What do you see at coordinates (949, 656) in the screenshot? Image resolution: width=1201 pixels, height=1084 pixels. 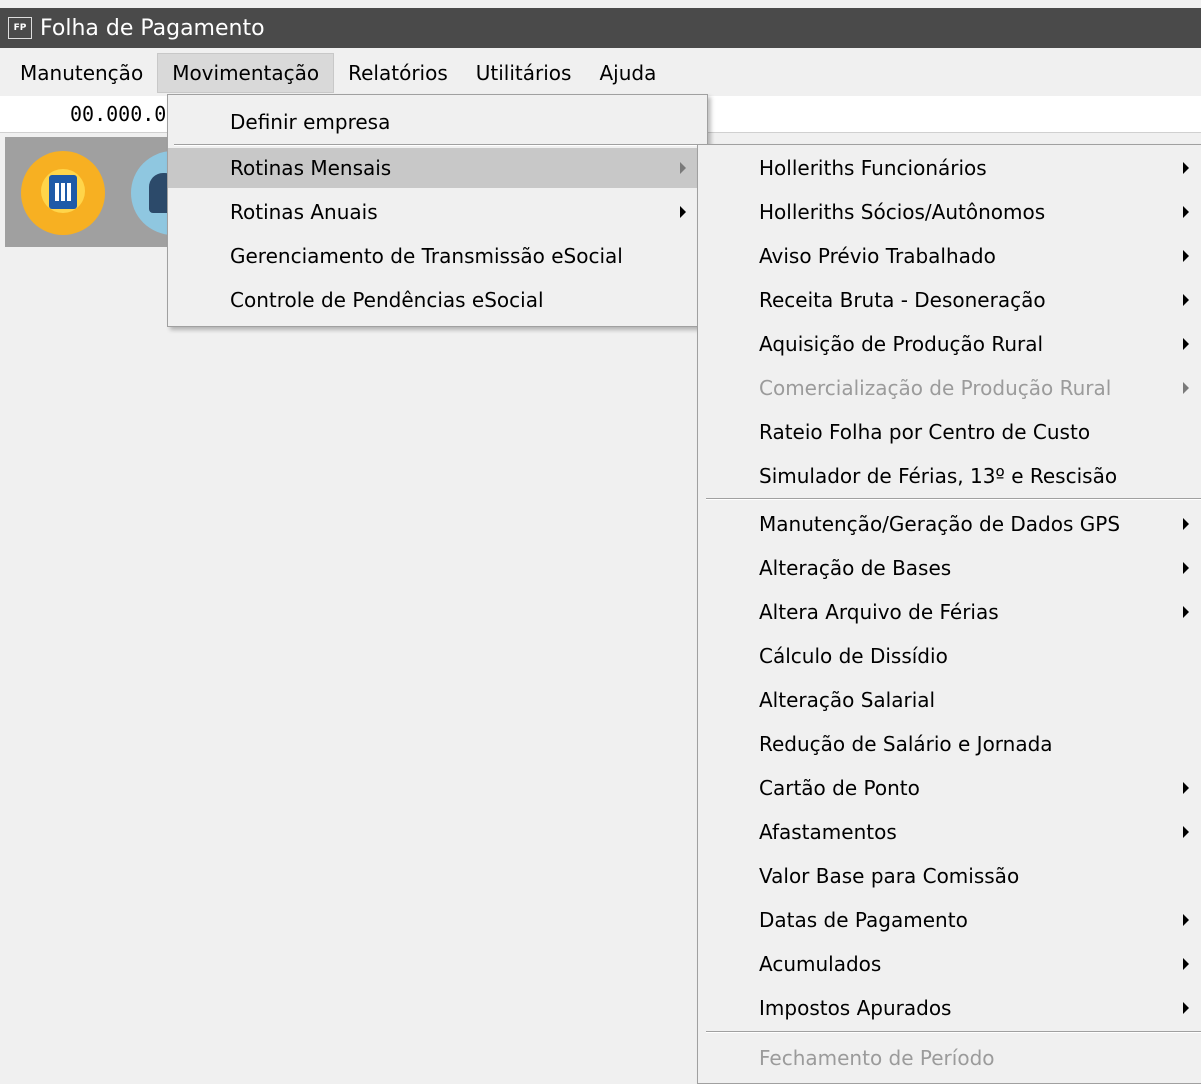 I see `menu-item-calculo-dissidio: Cálculo de Dissídio` at bounding box center [949, 656].